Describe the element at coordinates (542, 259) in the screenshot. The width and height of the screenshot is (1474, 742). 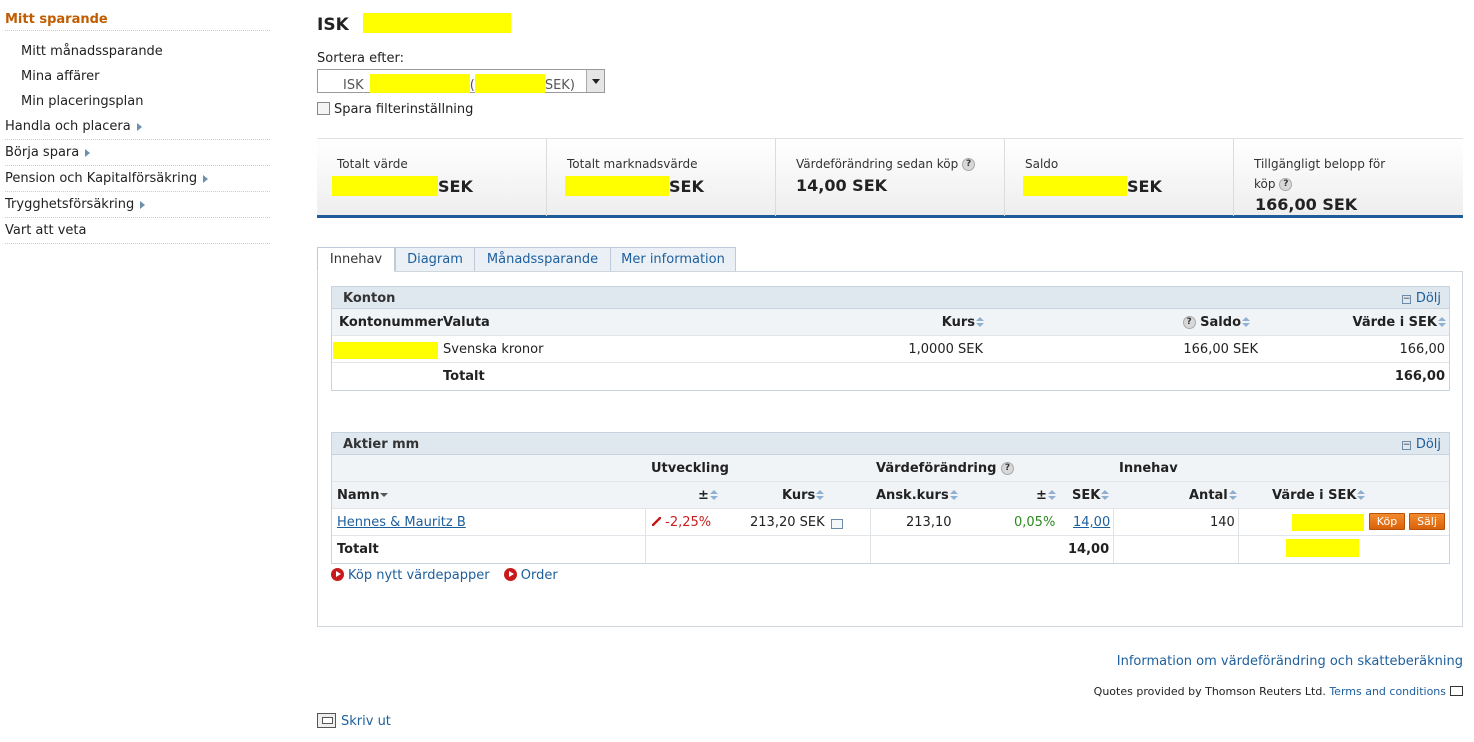
I see `tab-manadssparande: Månadssparande` at that location.